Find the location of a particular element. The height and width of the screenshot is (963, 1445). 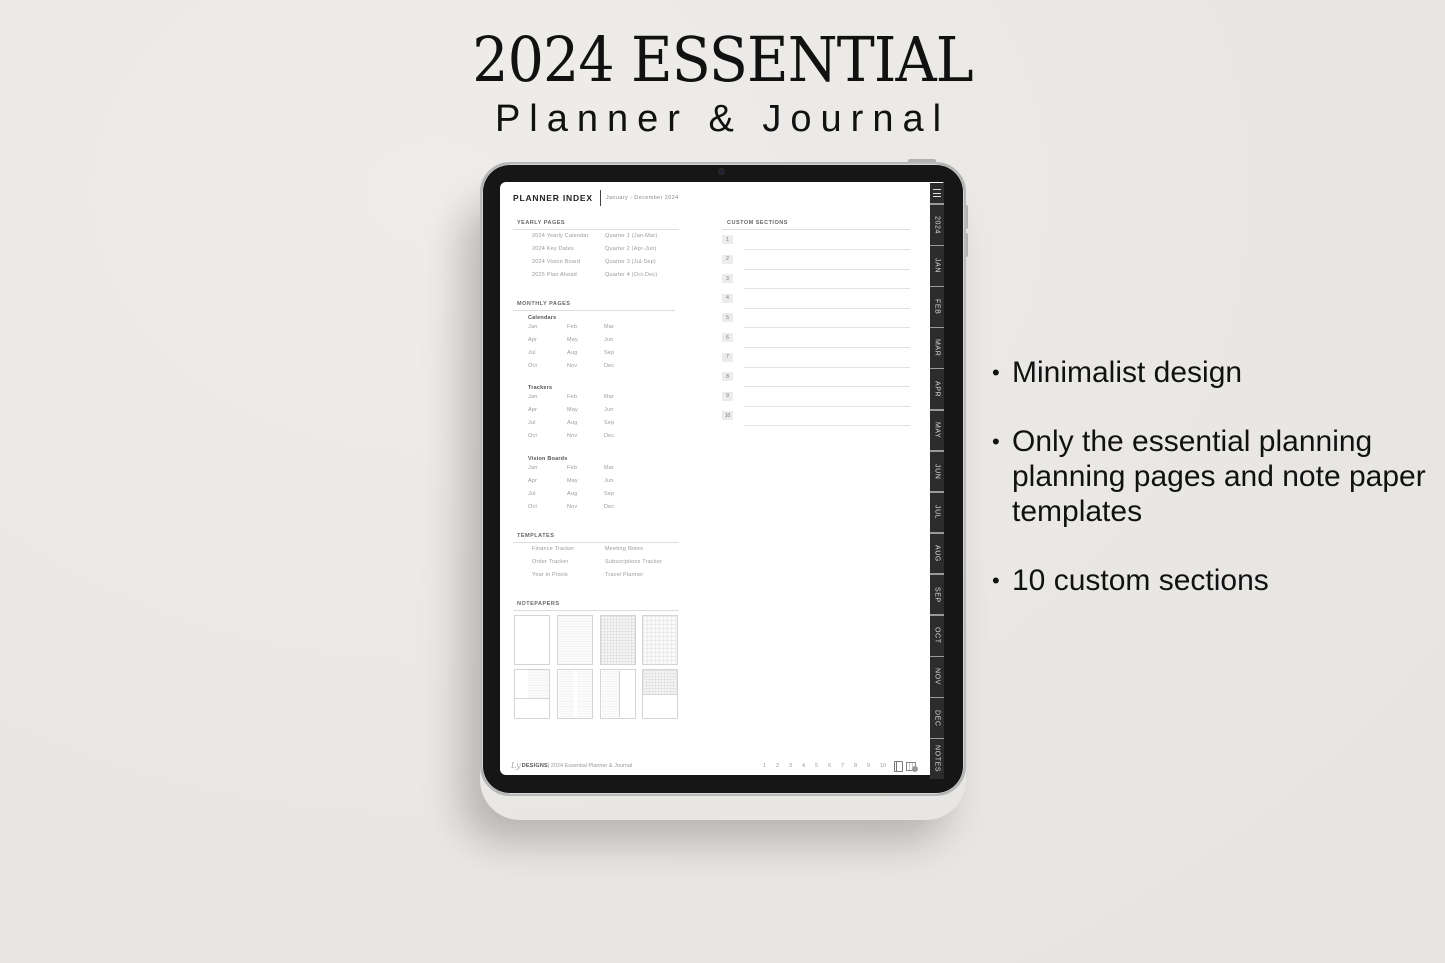

tab-aug: AUG is located at coordinates (937, 553).